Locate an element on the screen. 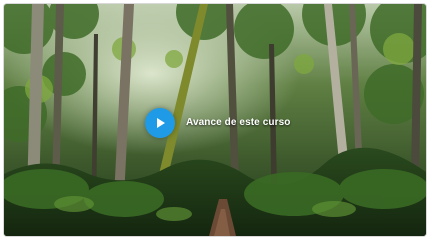 The image size is (430, 240). play-button is located at coordinates (160, 123).